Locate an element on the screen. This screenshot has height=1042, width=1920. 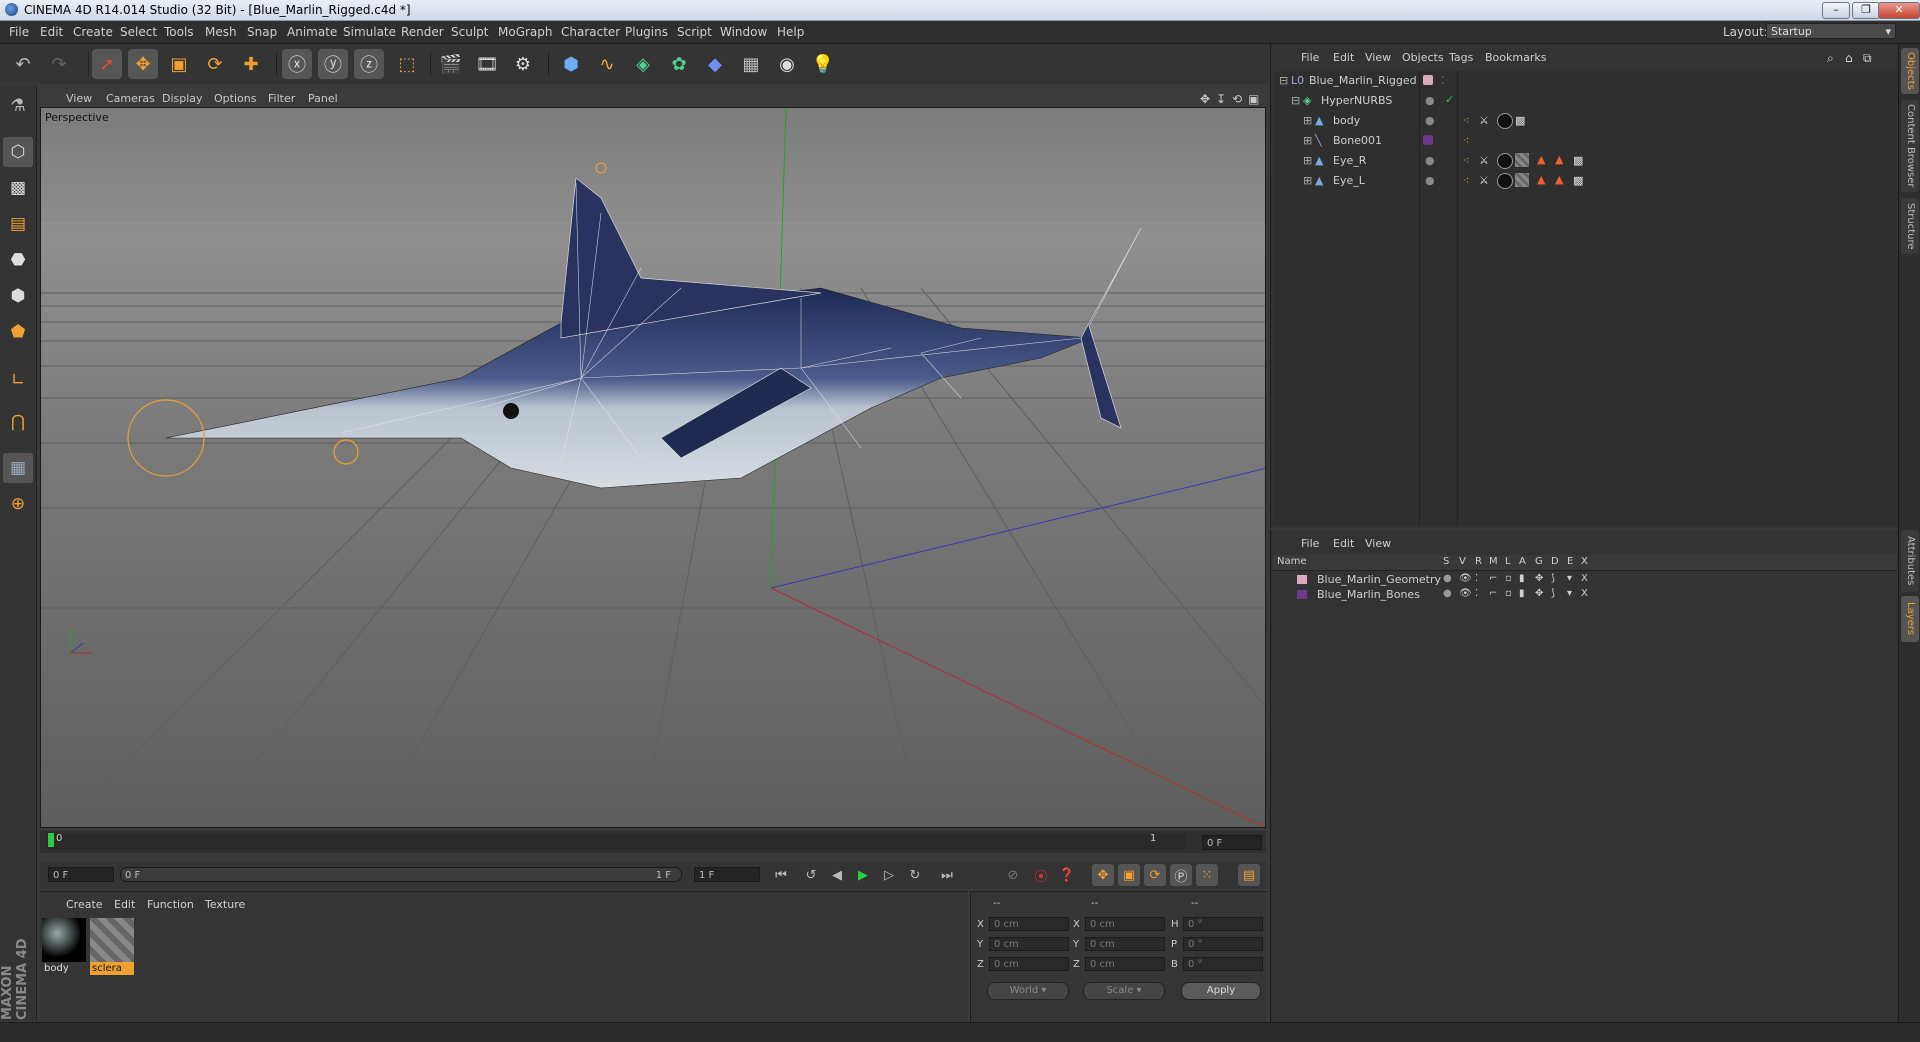
material-menu-create: Create is located at coordinates (84, 904).